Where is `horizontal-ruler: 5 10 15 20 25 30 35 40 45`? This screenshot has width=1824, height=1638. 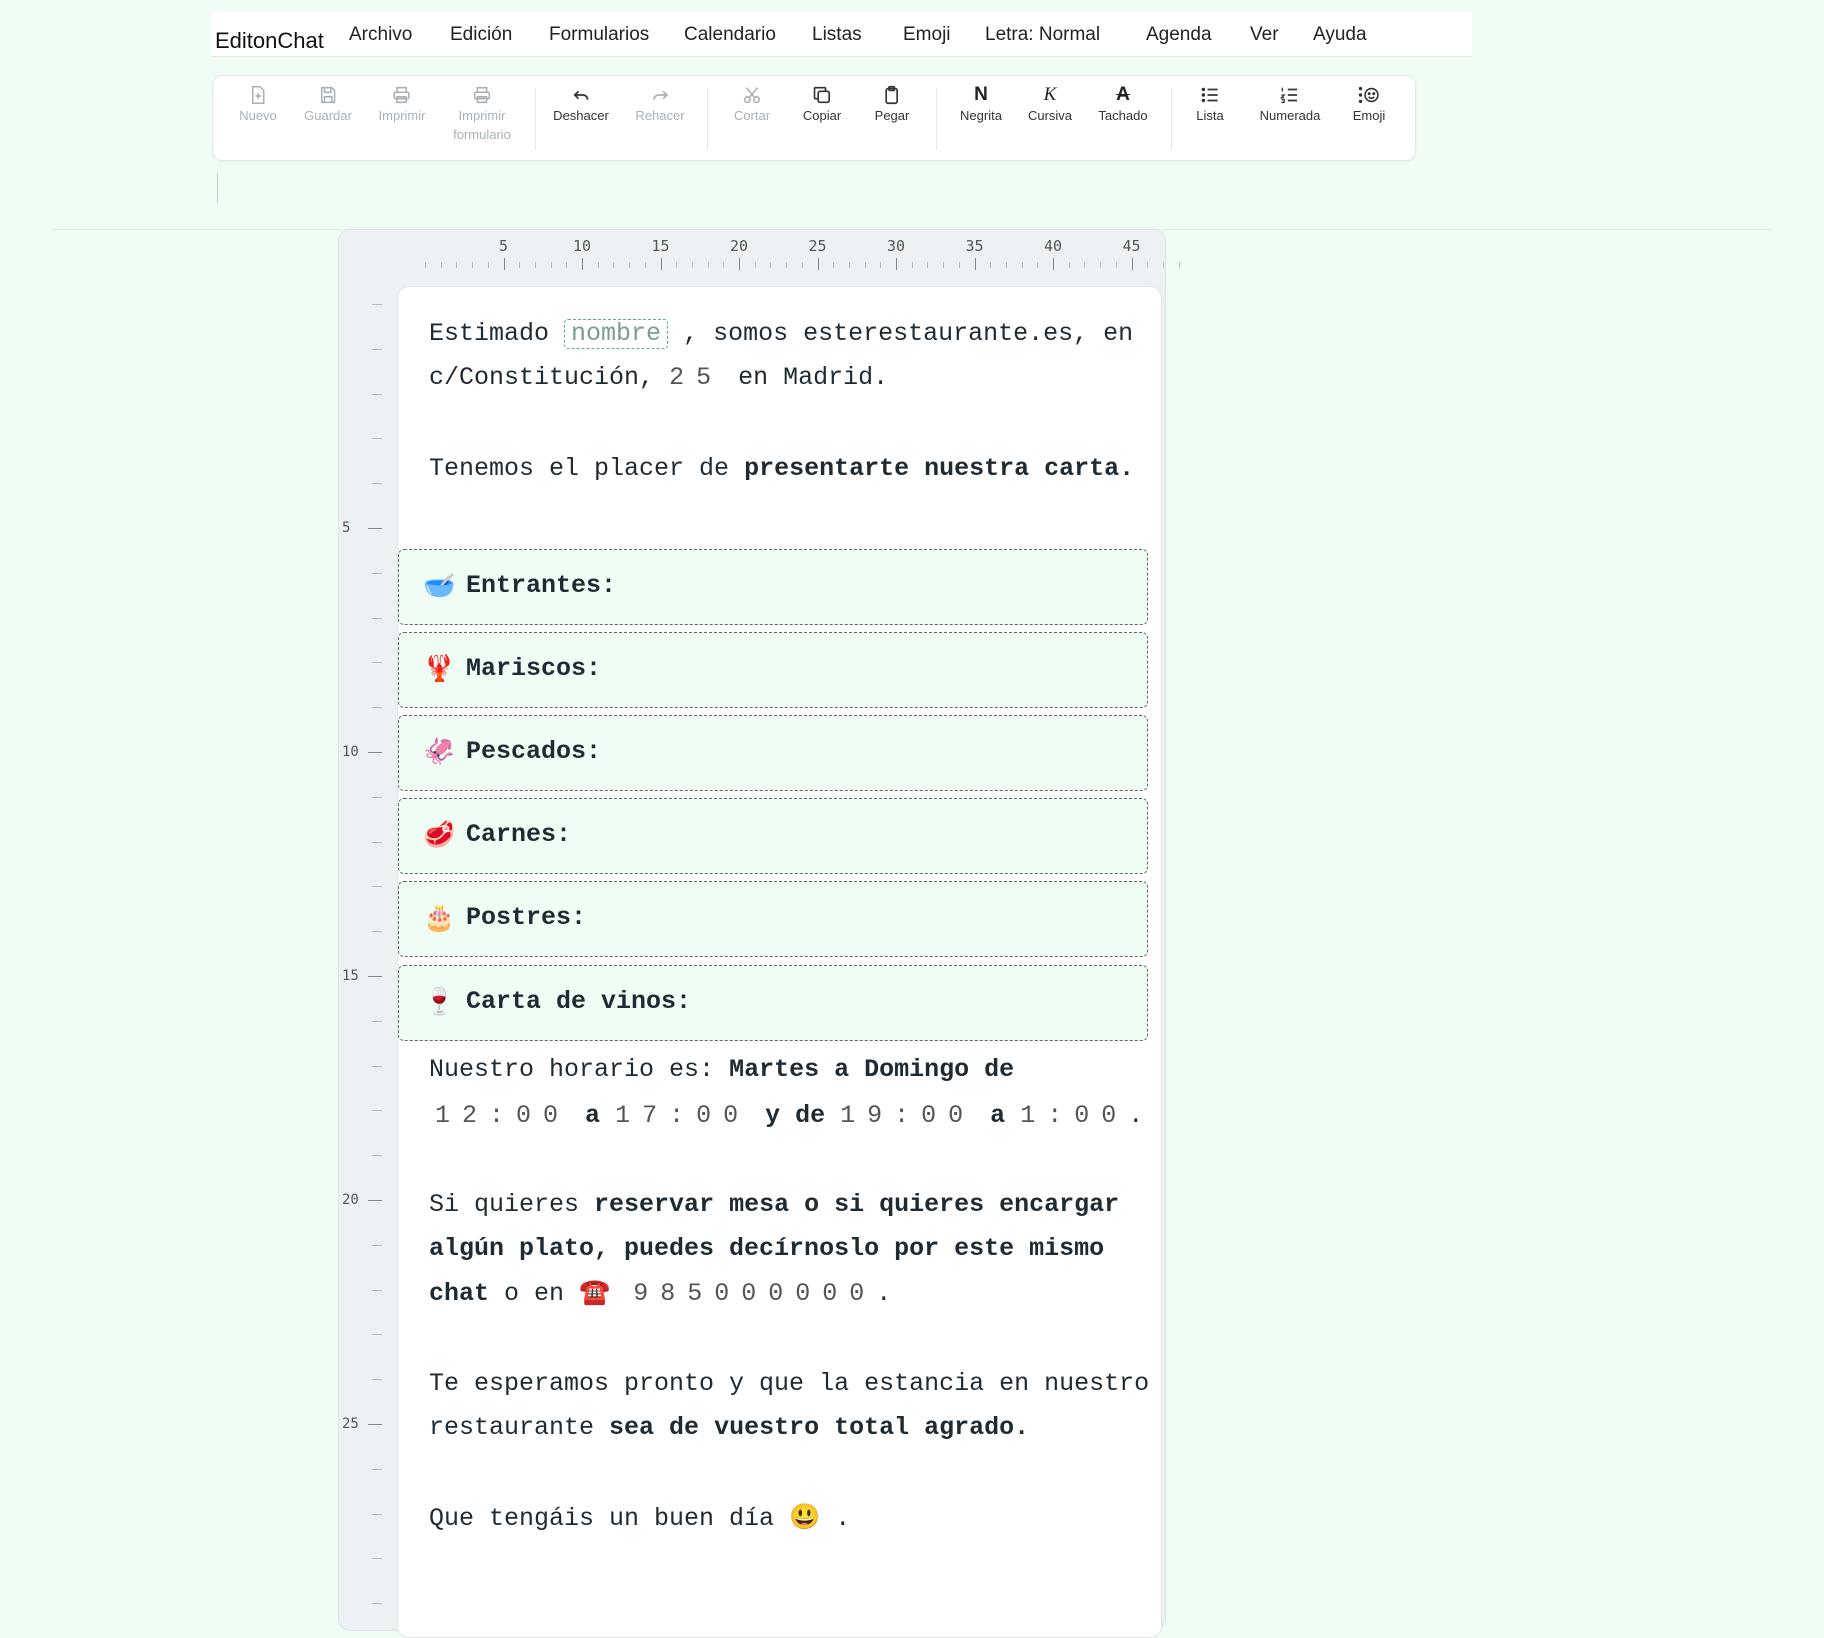
horizontal-ruler: 5 10 15 20 25 30 35 40 45 is located at coordinates (781, 252).